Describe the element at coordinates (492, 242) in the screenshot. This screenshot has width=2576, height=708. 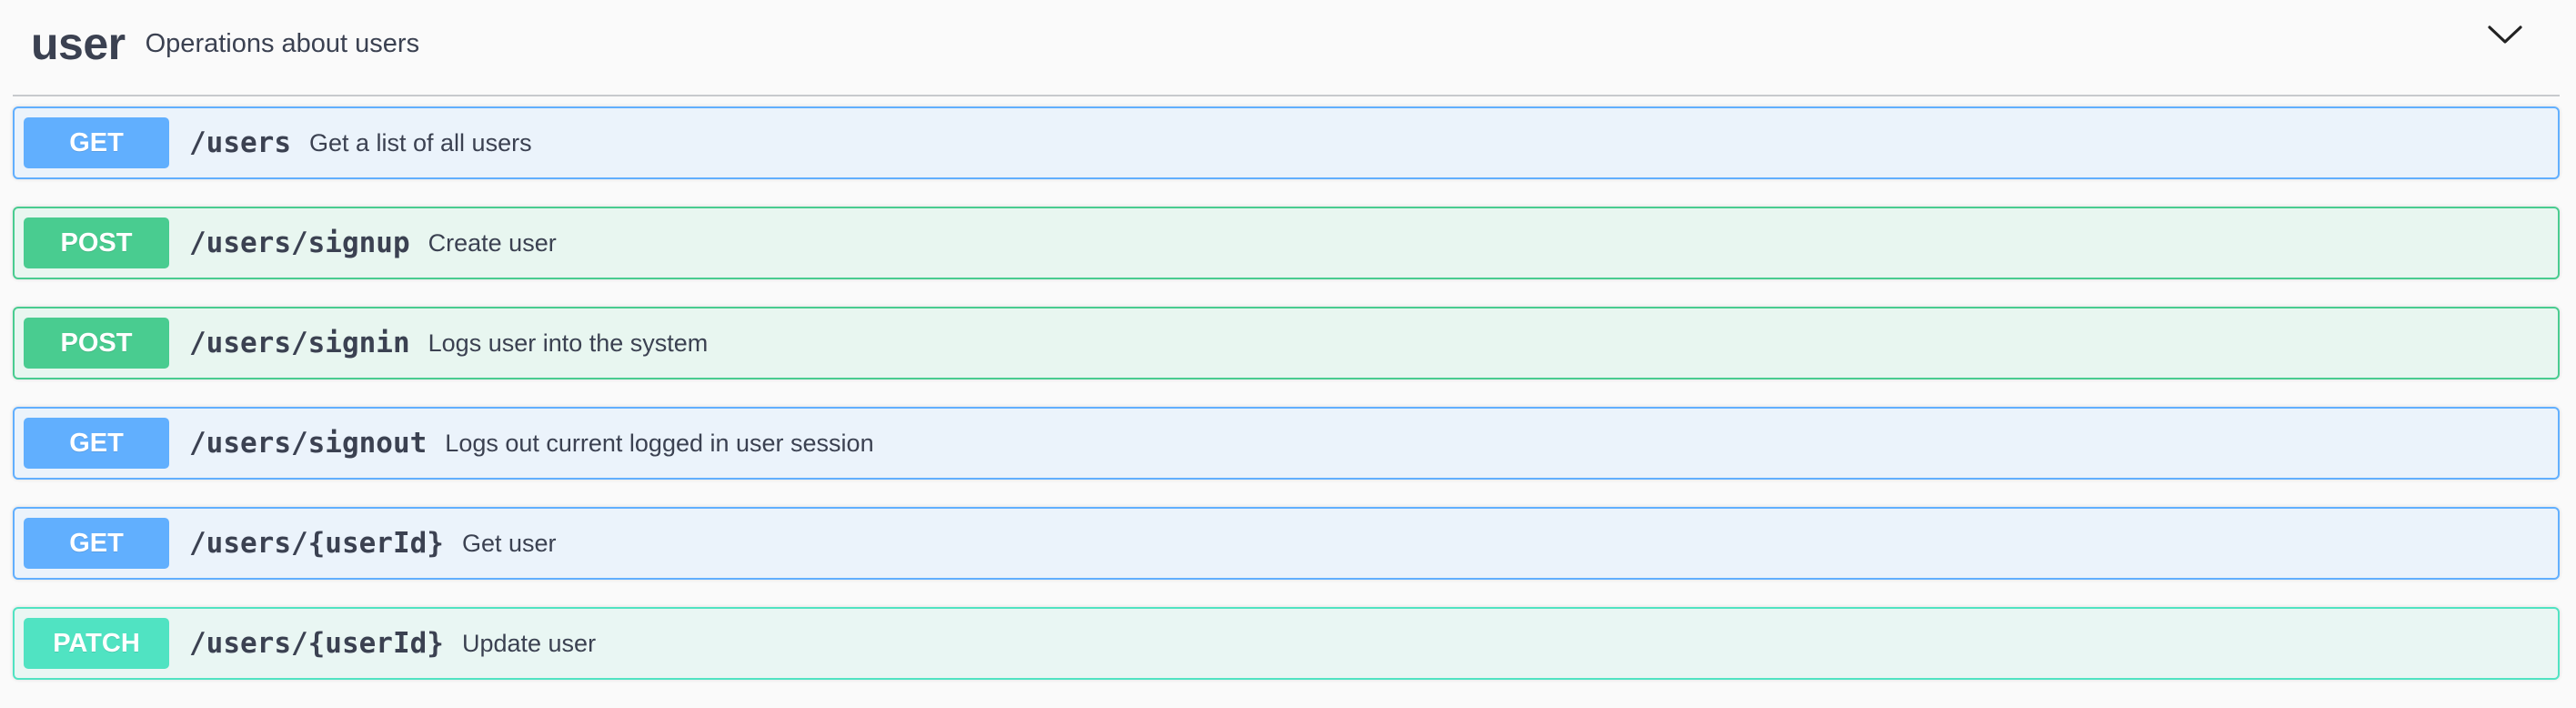
I see `operation-summary: Create user` at that location.